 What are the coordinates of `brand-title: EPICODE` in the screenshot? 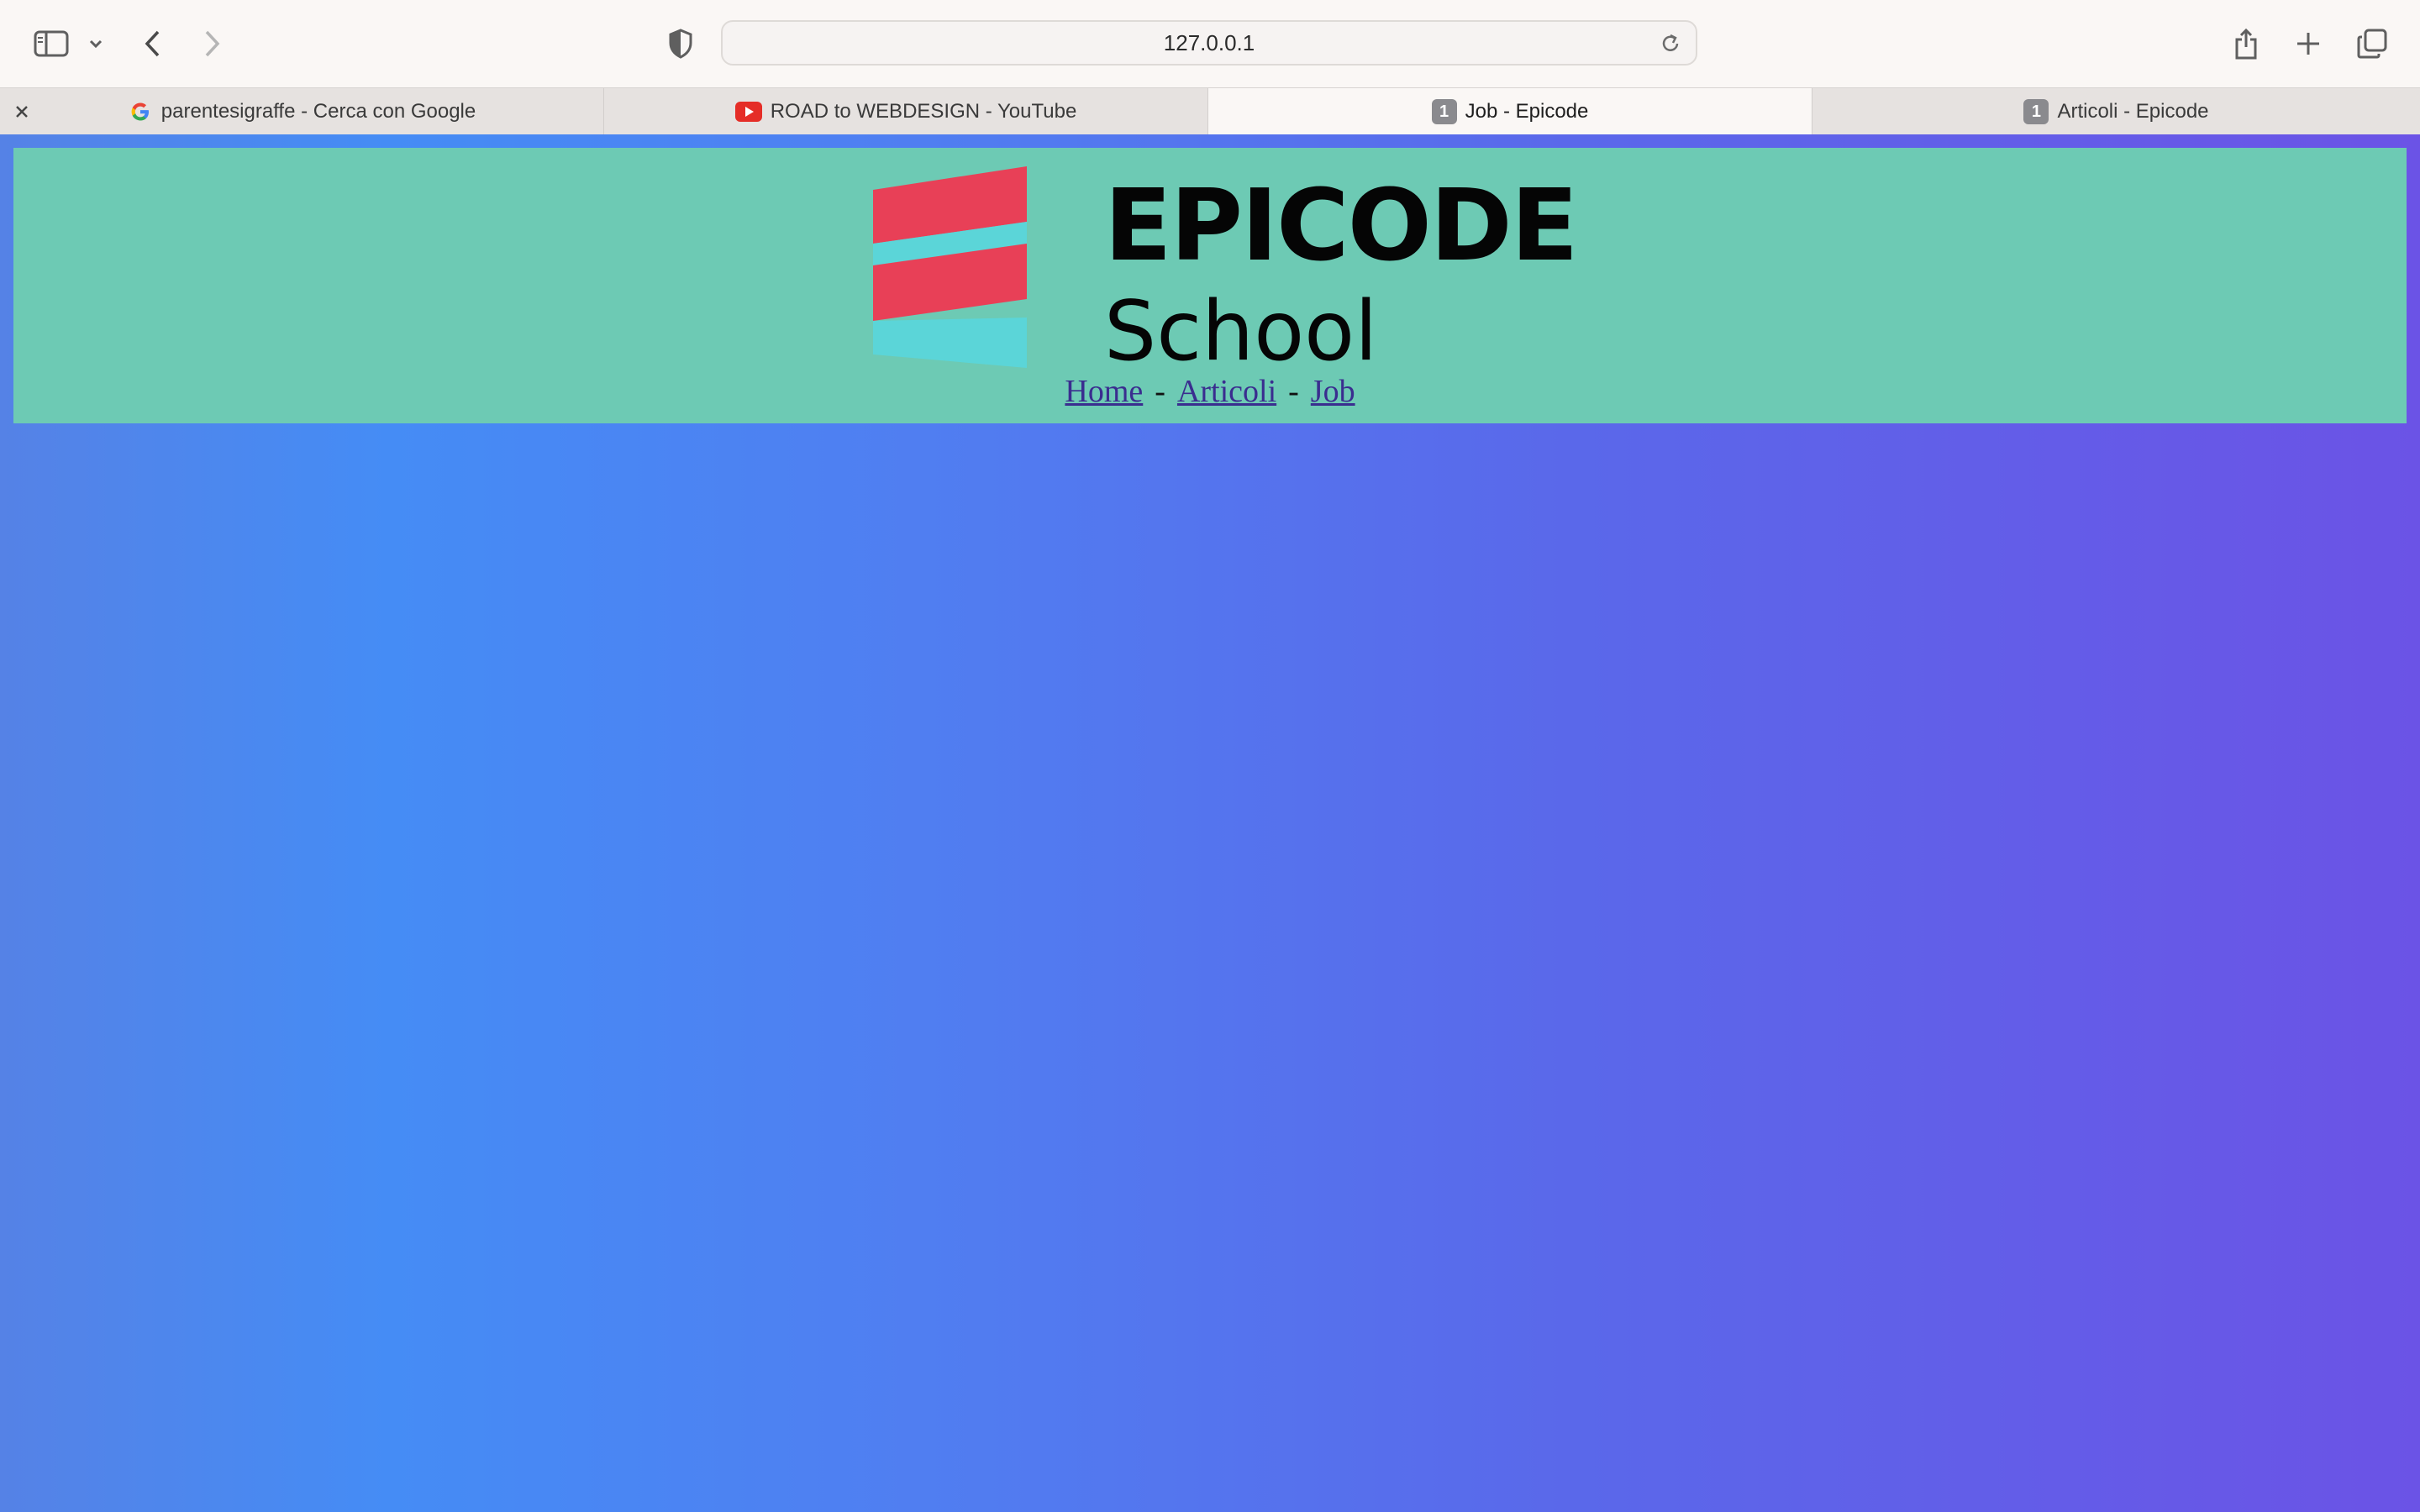 It's located at (1341, 225).